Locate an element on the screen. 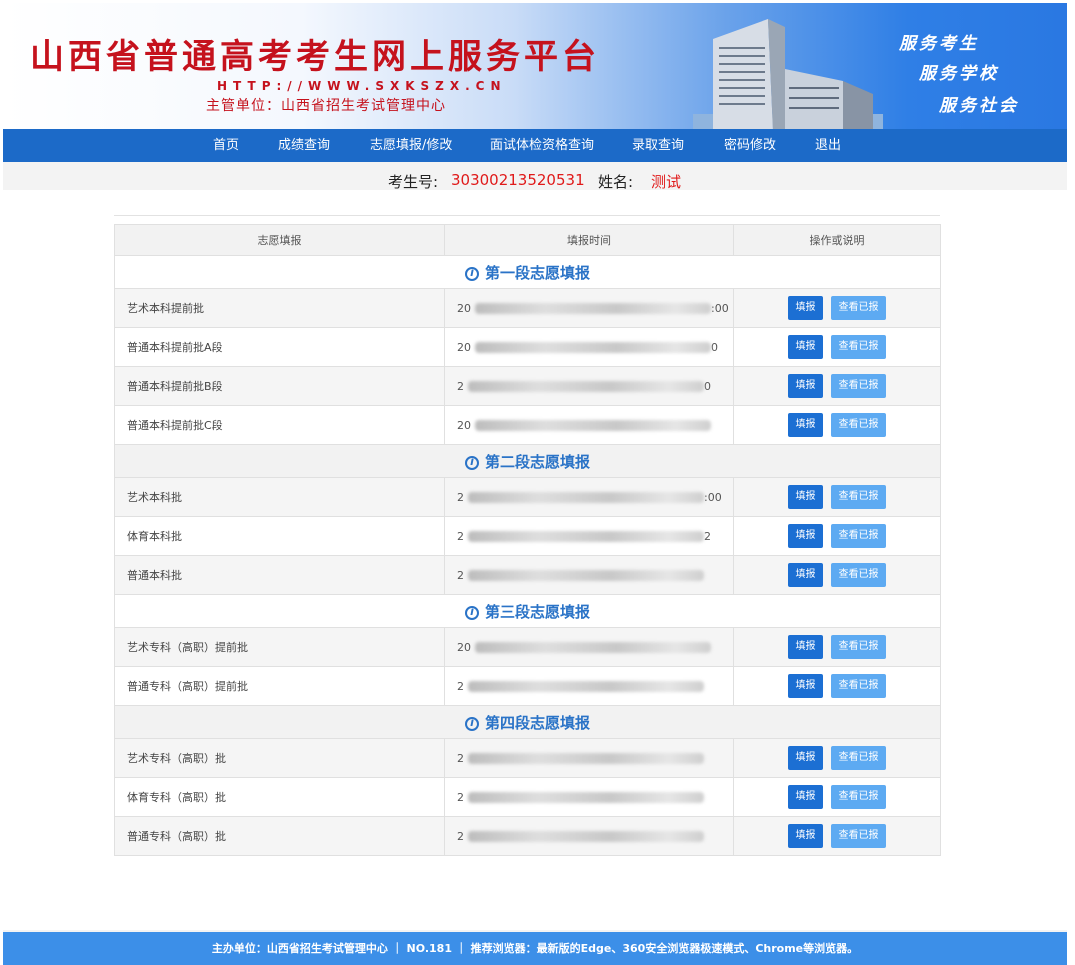  section-title-cell: 第二段志愿填报 is located at coordinates (527, 461).